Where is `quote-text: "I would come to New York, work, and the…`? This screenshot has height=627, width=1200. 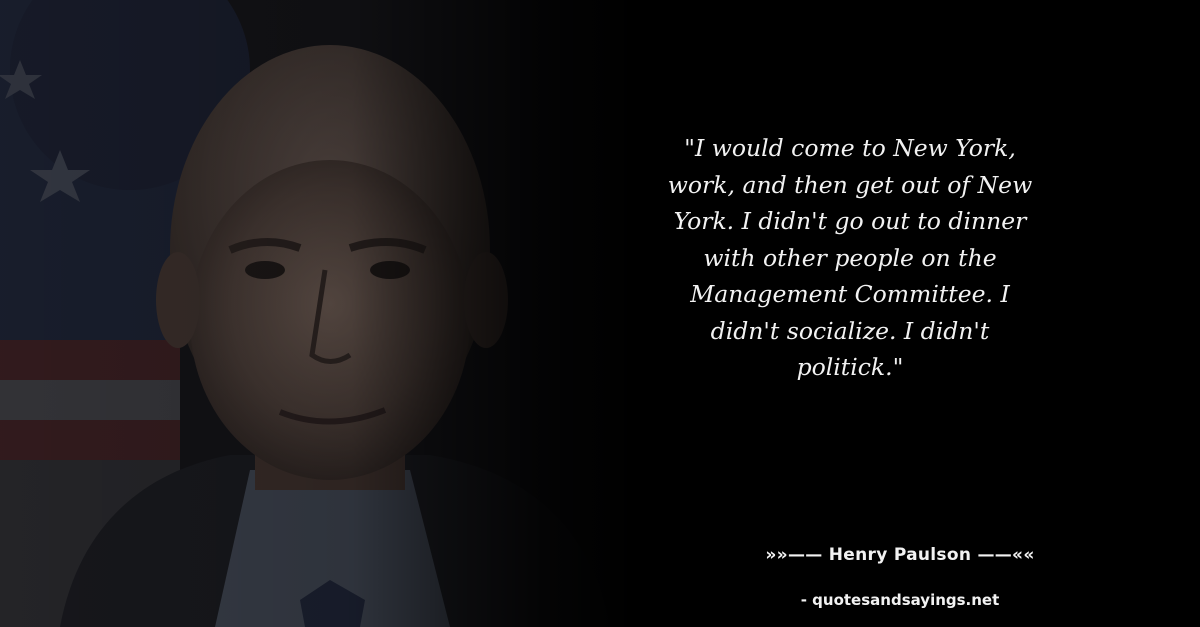
quote-text: "I would come to New York, work, and the… is located at coordinates (850, 257).